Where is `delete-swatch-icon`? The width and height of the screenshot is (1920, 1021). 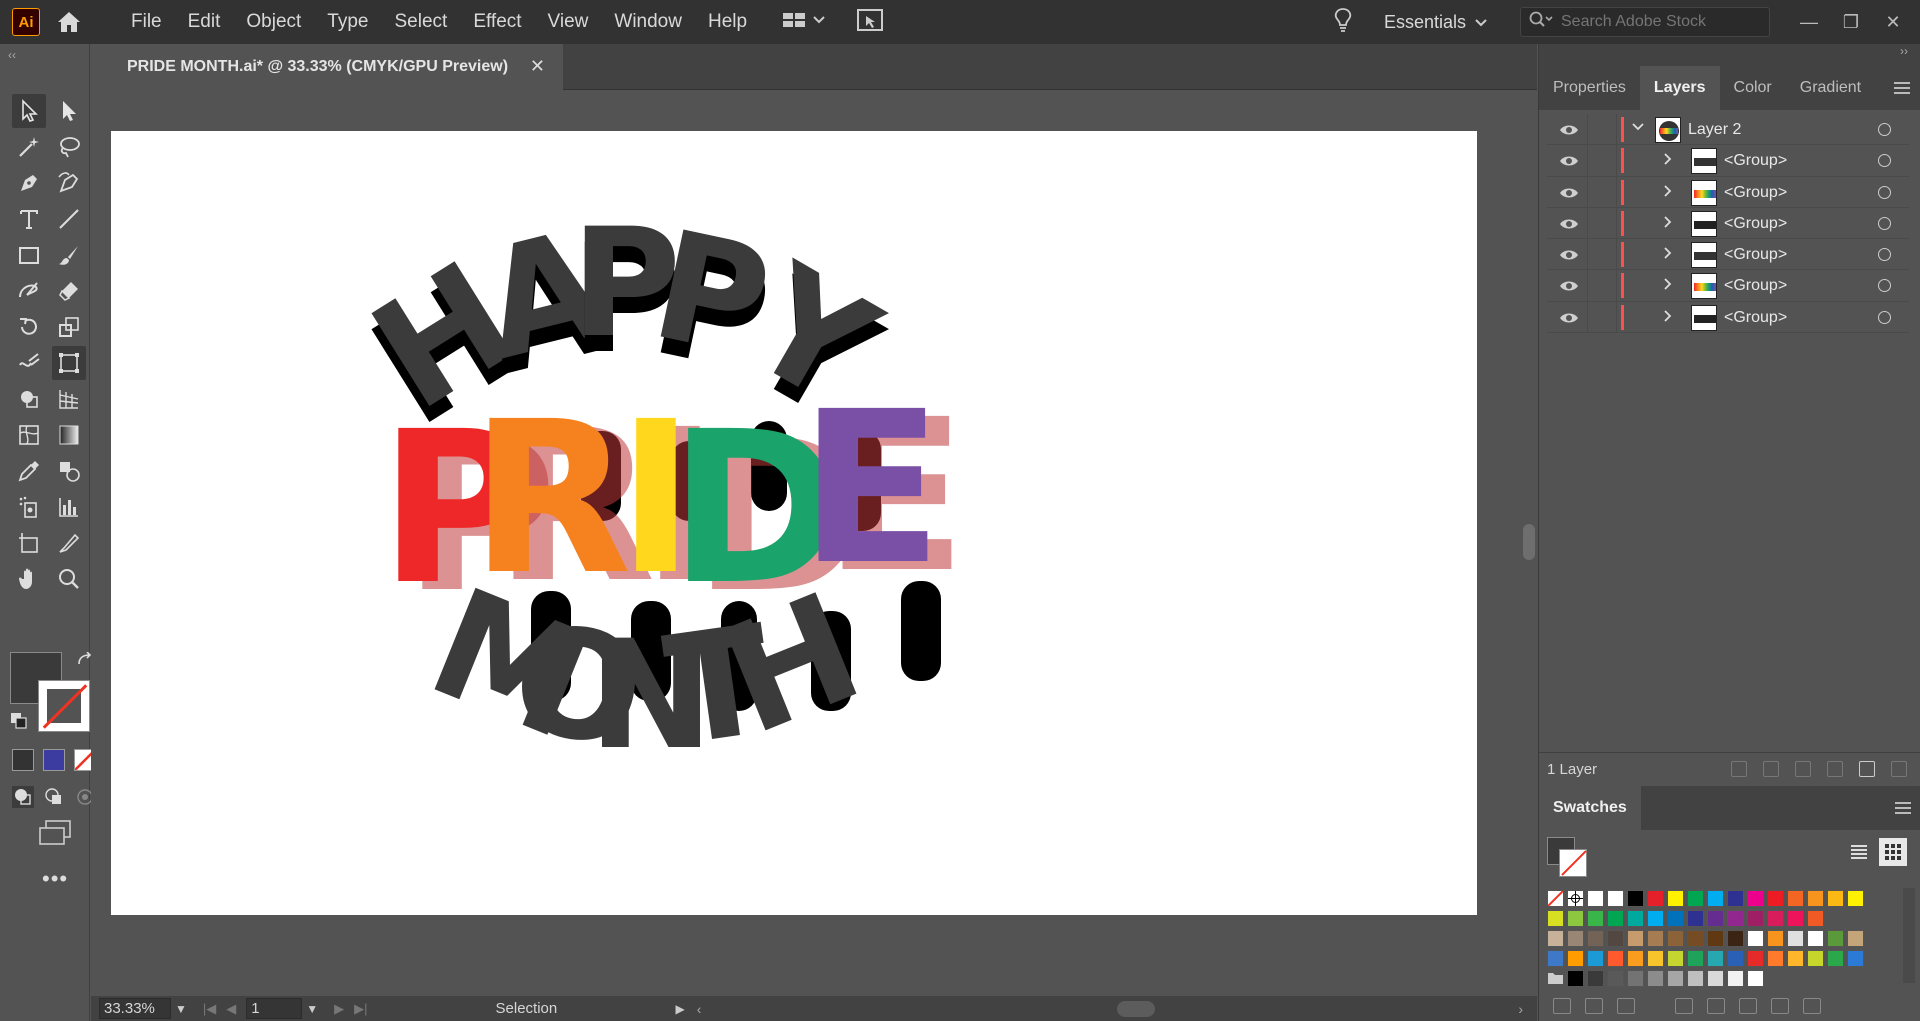
delete-swatch-icon is located at coordinates (1812, 1005).